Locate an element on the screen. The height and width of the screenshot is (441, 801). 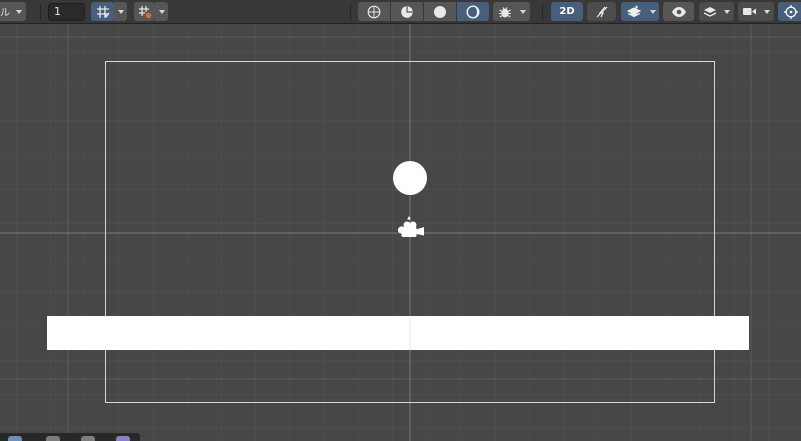
shaded-wireframe-button is located at coordinates (407, 11).